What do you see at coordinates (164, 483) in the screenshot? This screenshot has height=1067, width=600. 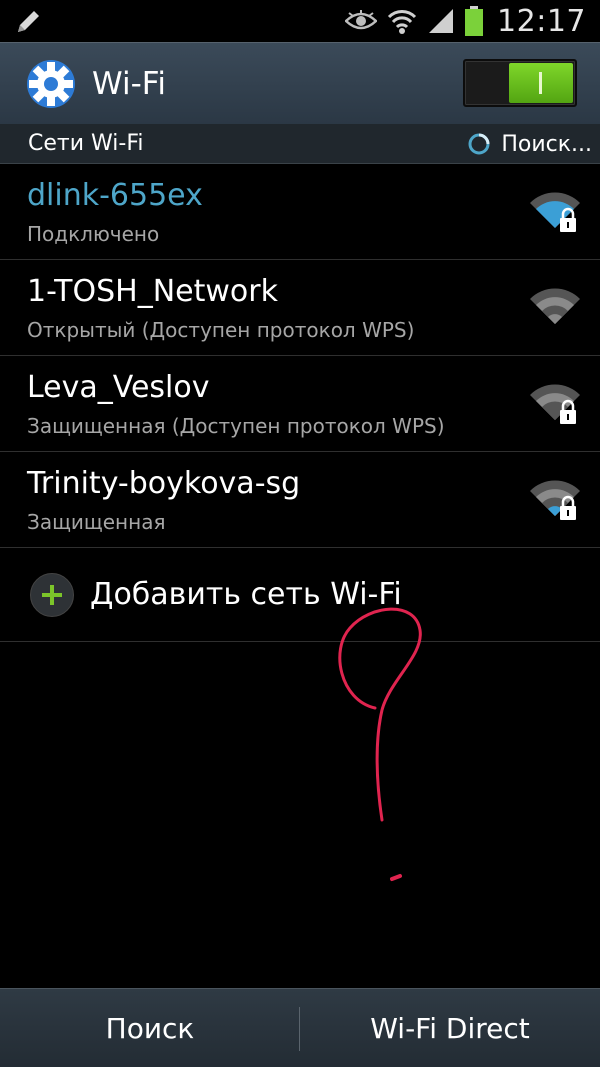 I see `network-ssid: Trinity-boykova-sg` at bounding box center [164, 483].